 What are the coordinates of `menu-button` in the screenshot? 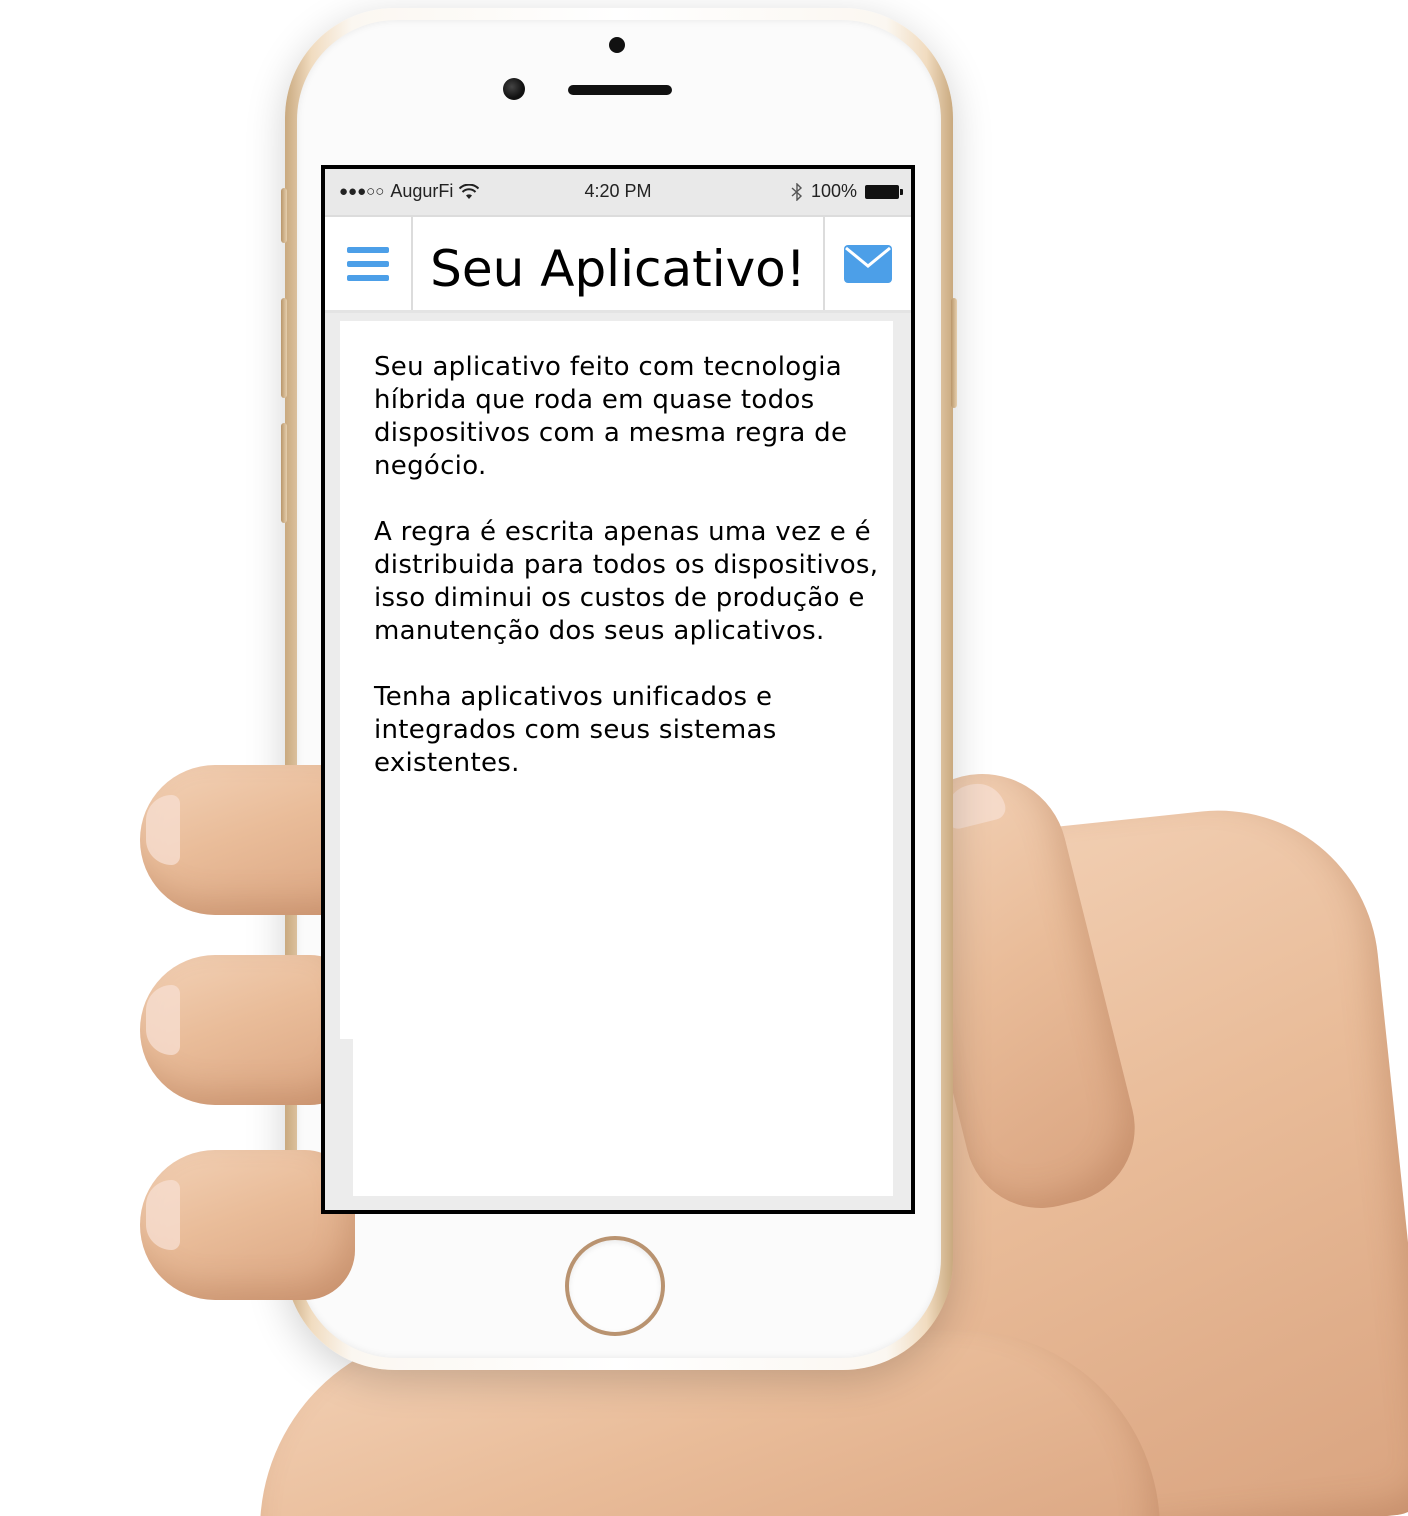 It's located at (369, 263).